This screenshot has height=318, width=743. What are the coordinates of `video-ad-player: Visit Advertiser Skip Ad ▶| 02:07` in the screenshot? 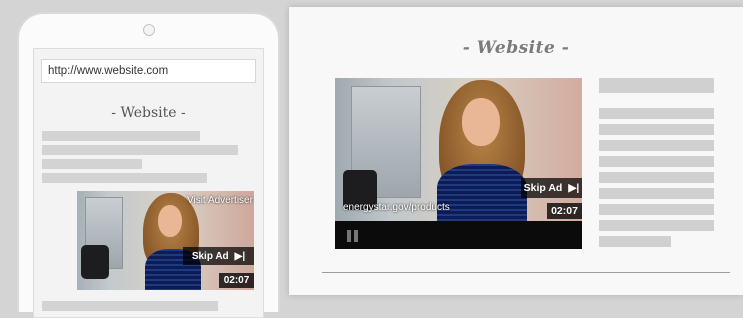 It's located at (165, 240).